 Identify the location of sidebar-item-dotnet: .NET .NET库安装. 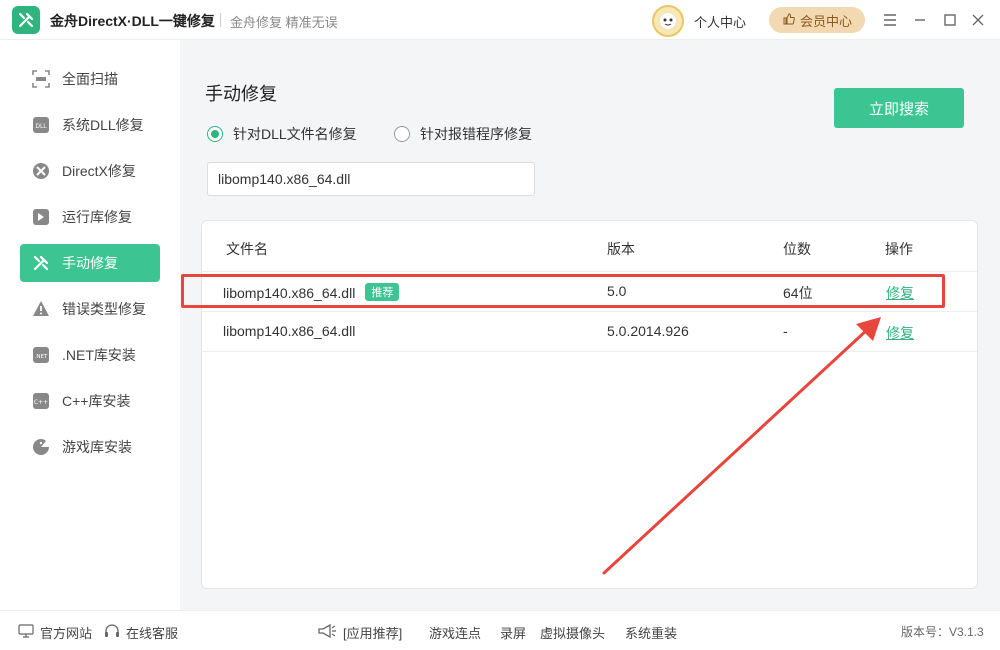
(90, 355).